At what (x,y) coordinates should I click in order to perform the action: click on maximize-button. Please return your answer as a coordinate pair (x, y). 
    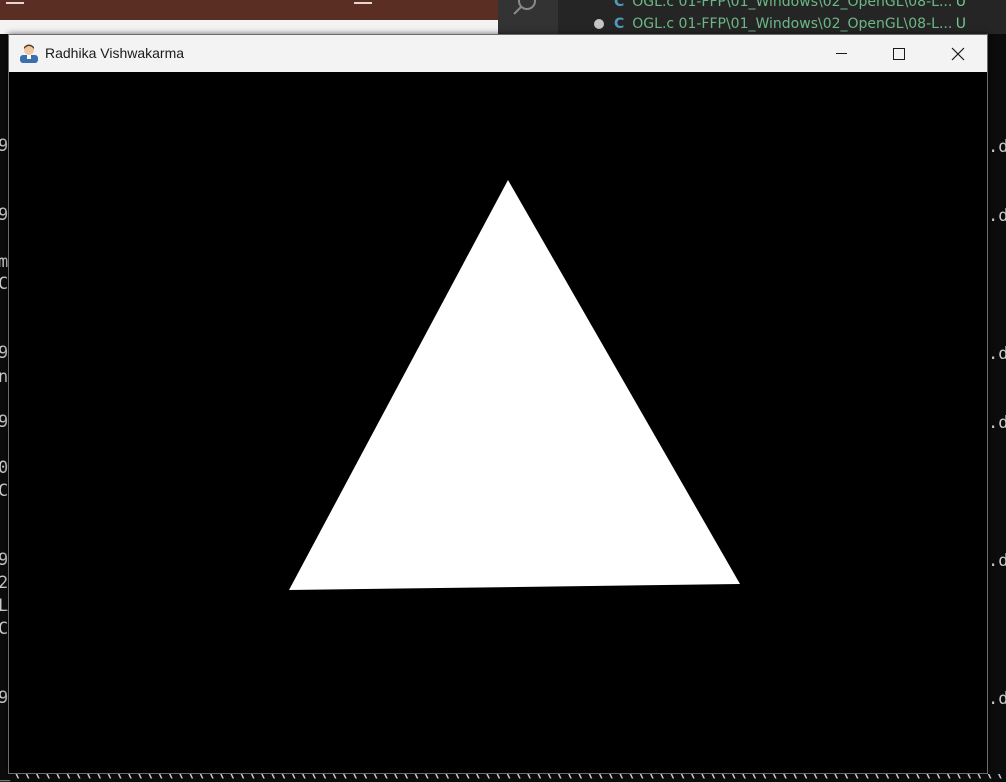
    Looking at the image, I should click on (899, 53).